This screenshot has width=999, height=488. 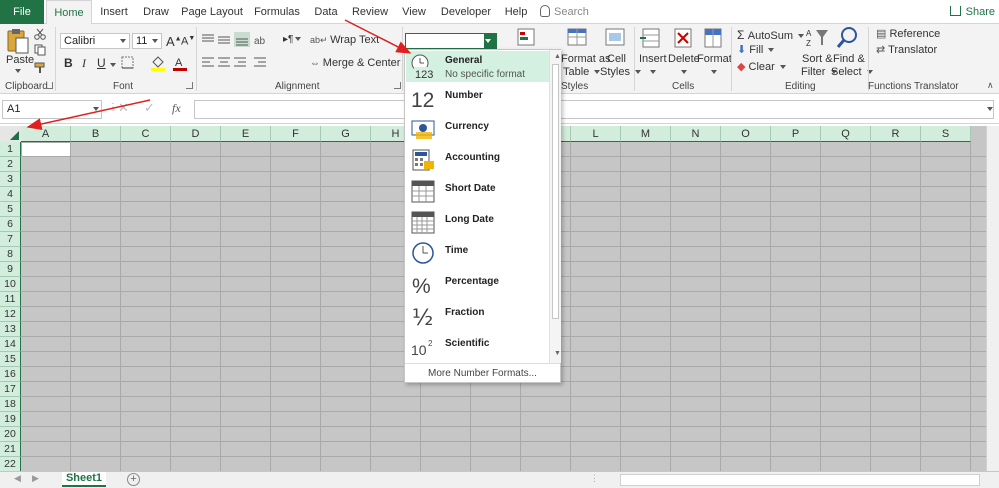 I want to click on sheet-tab: Sheet1, so click(x=84, y=479).